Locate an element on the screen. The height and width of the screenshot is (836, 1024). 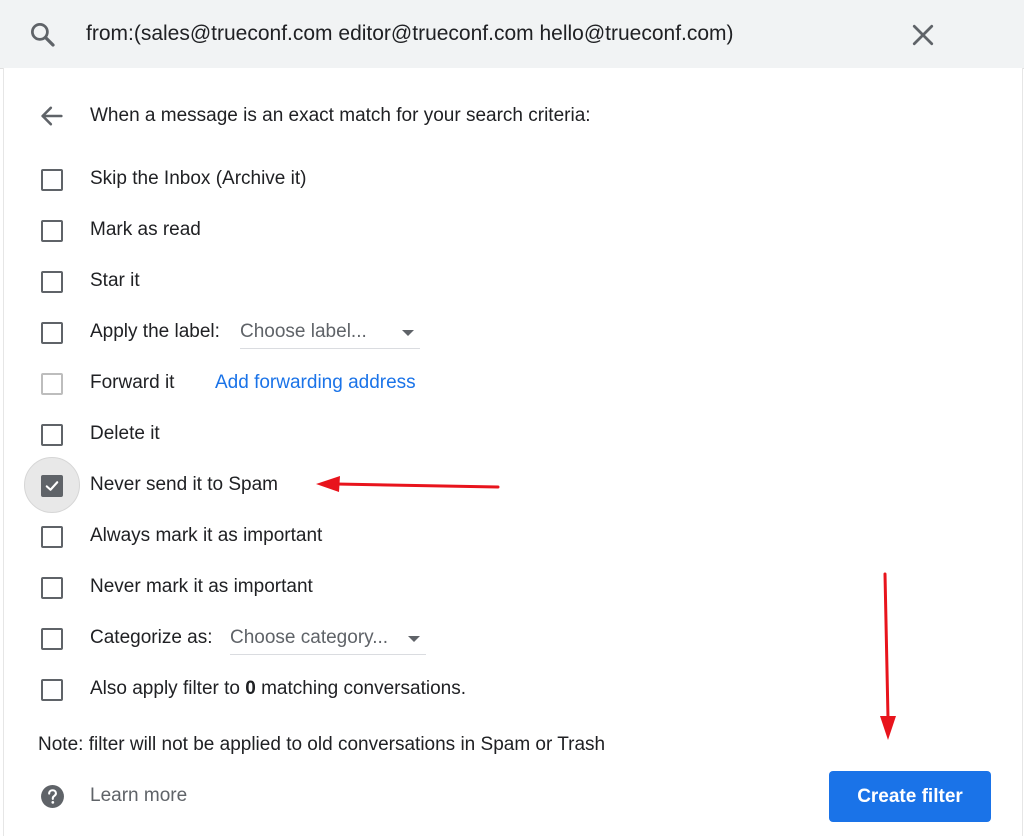
option-forward-it: Forward it Add forwarding address is located at coordinates (500, 385).